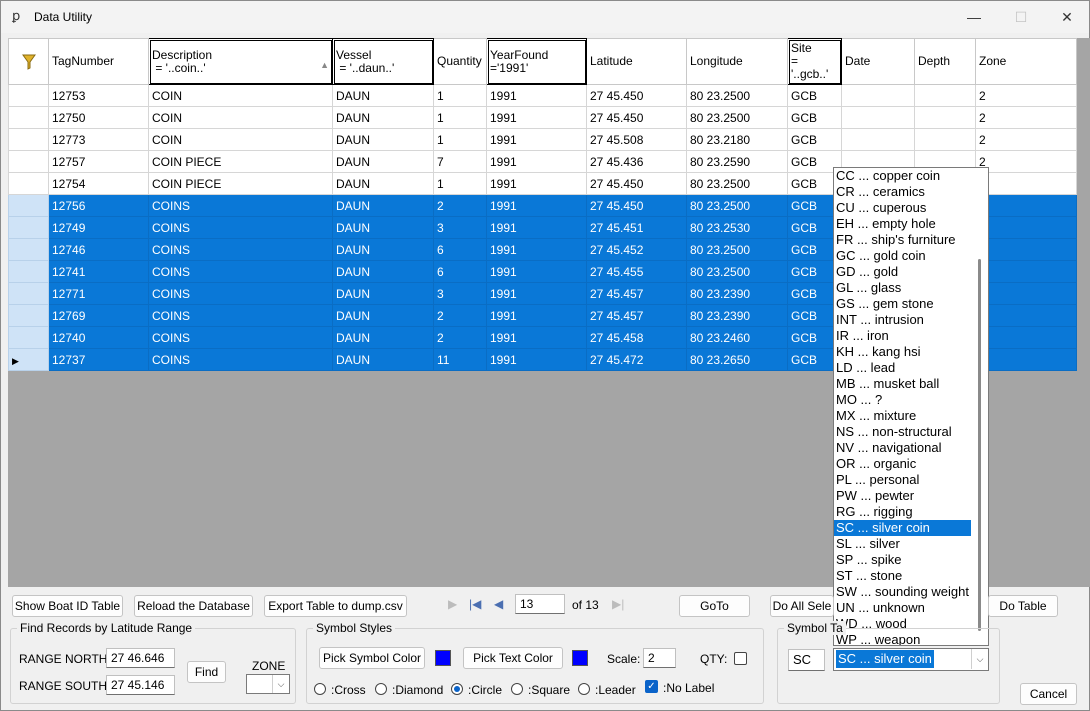  What do you see at coordinates (911, 240) in the screenshot?
I see `dropdown-list-item: FR ... ship's furniture` at bounding box center [911, 240].